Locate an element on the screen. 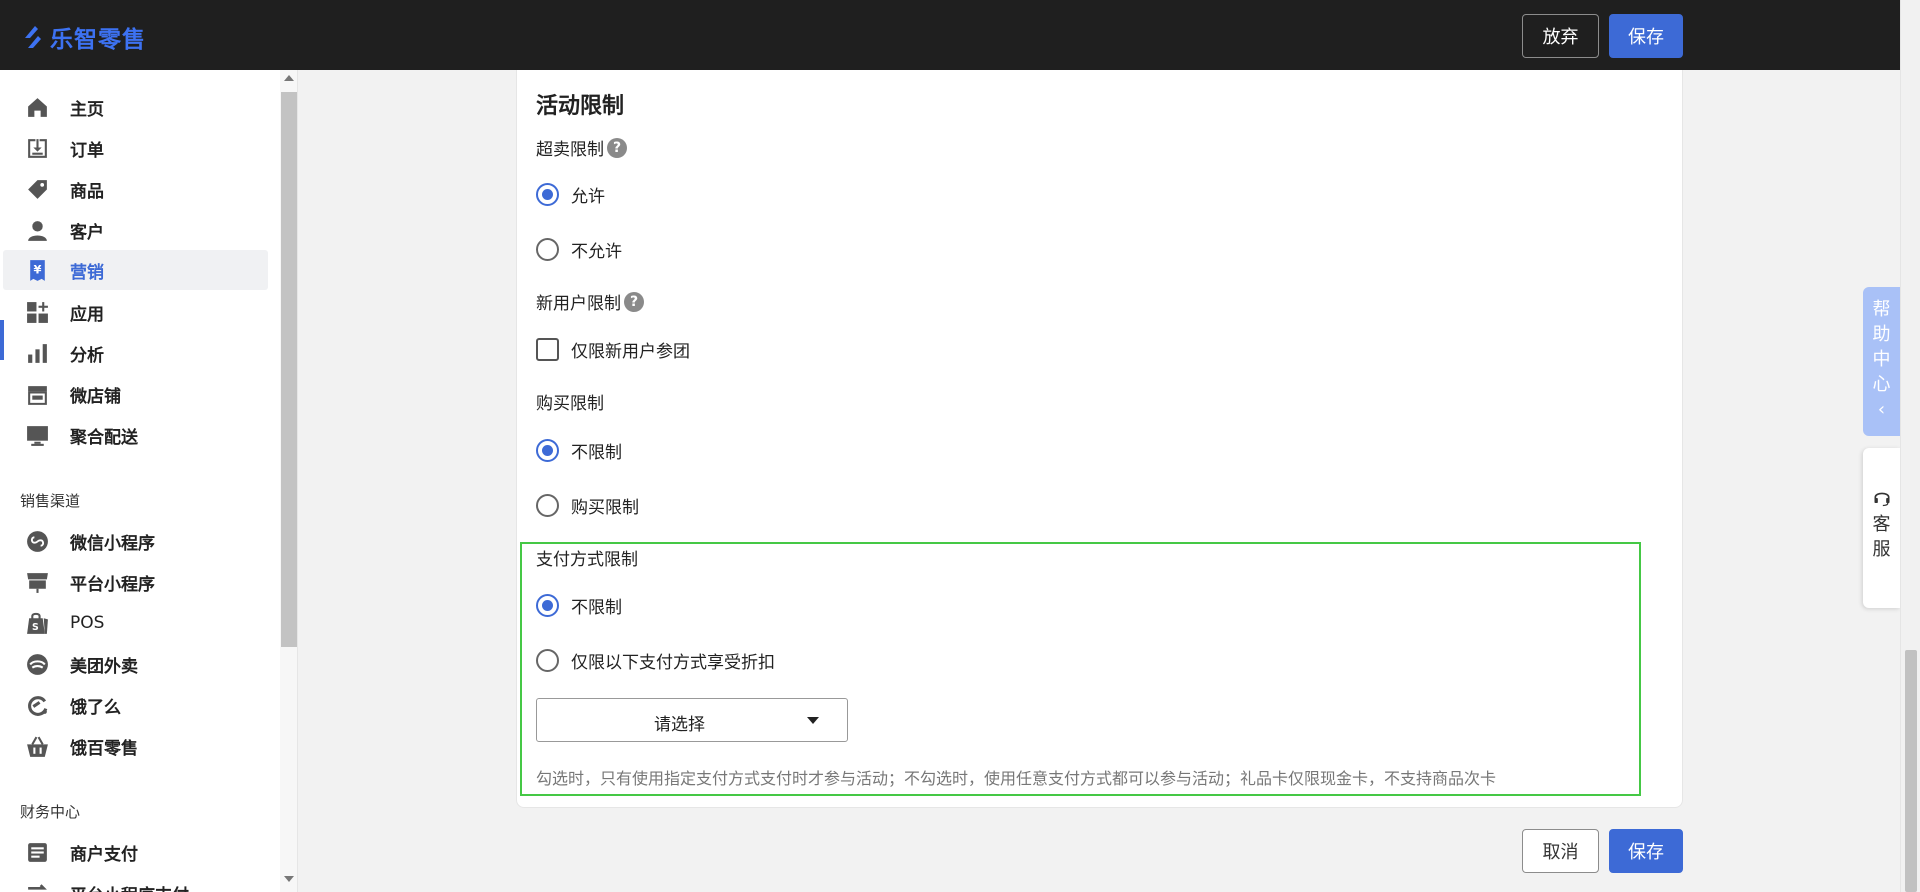  transfer-icon is located at coordinates (37, 887).